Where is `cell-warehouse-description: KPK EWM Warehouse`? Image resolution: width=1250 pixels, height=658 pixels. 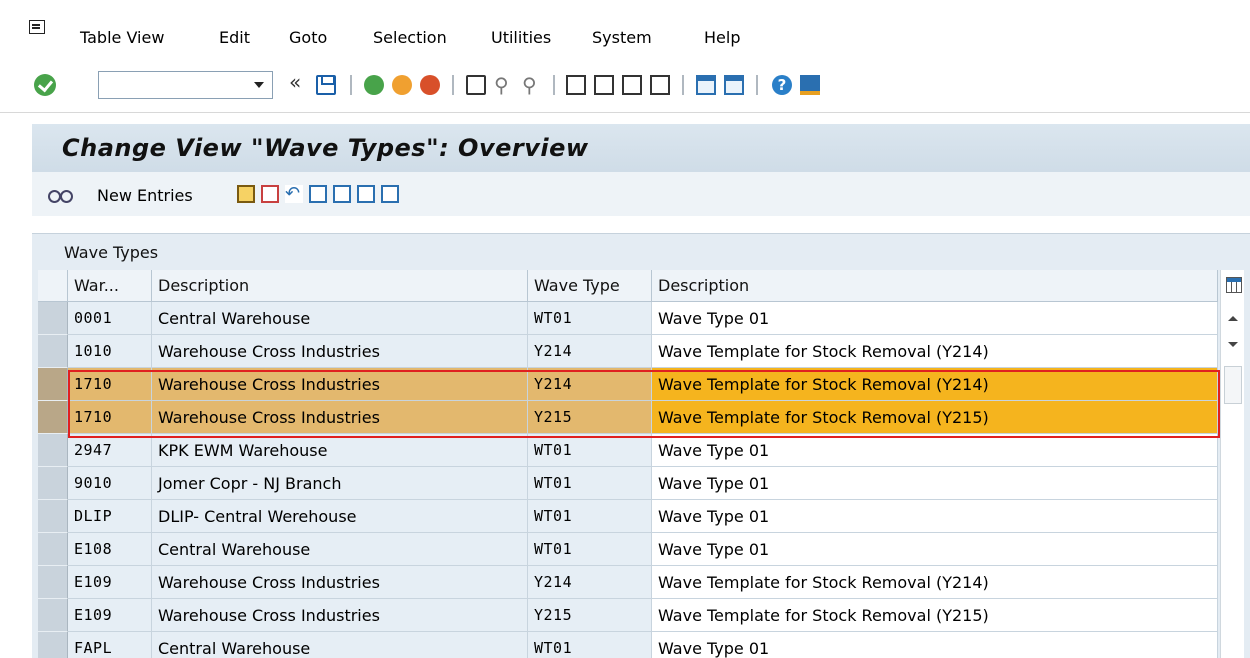
cell-warehouse-description: KPK EWM Warehouse is located at coordinates (340, 450).